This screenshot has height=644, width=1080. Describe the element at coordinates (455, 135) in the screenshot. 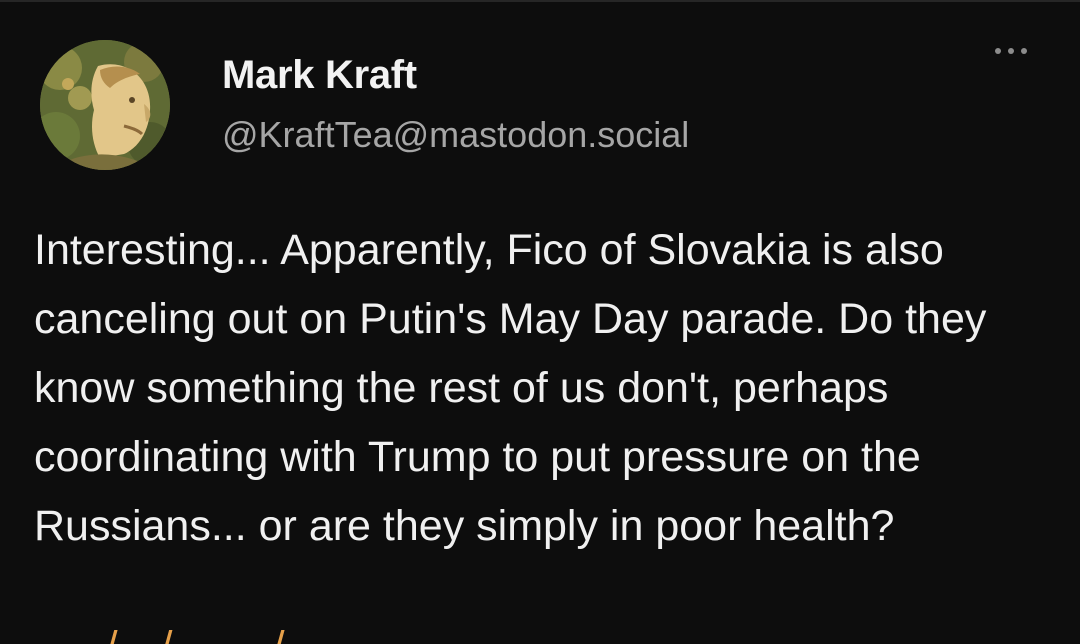

I see `author-handle: @KraftTea@mastodon.social` at that location.